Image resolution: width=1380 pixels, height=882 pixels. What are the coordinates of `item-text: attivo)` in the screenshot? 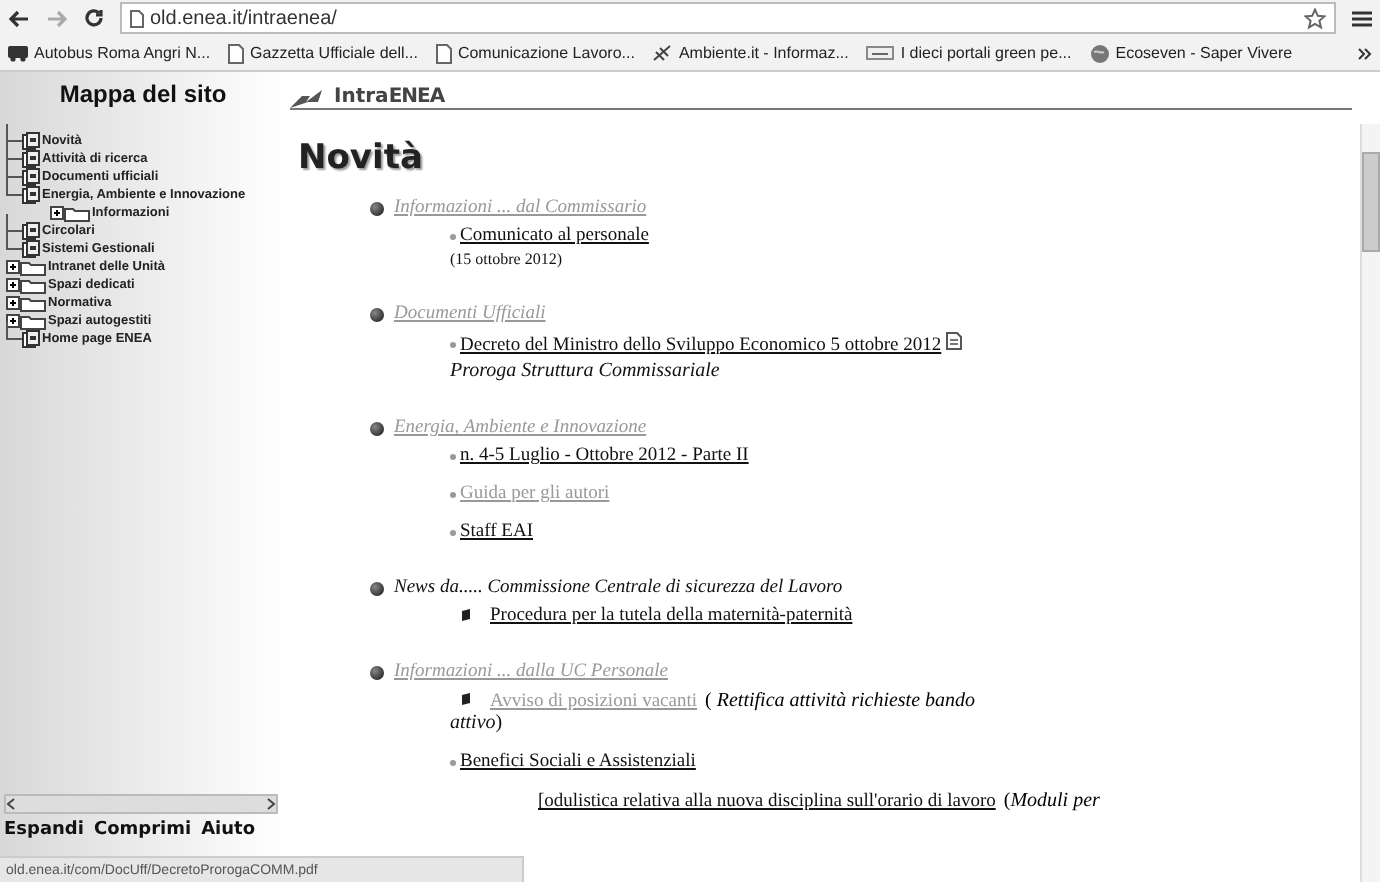 It's located at (476, 723).